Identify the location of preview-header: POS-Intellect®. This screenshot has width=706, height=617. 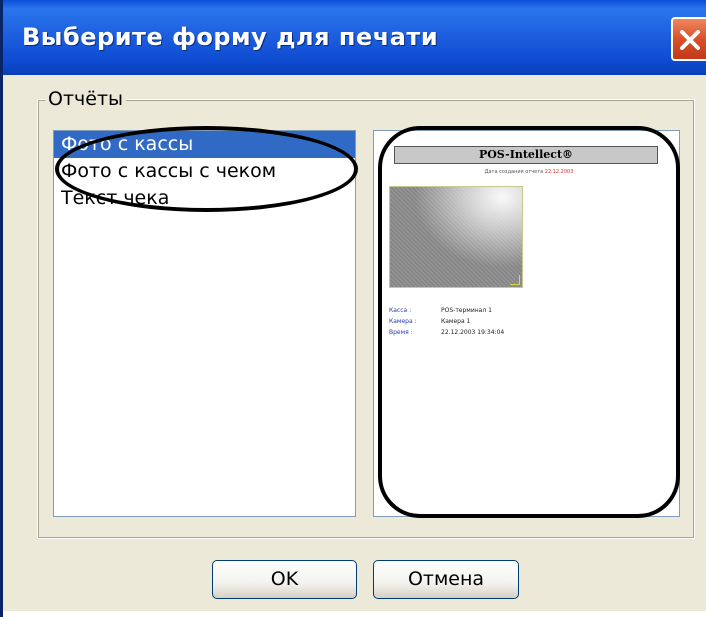
(526, 155).